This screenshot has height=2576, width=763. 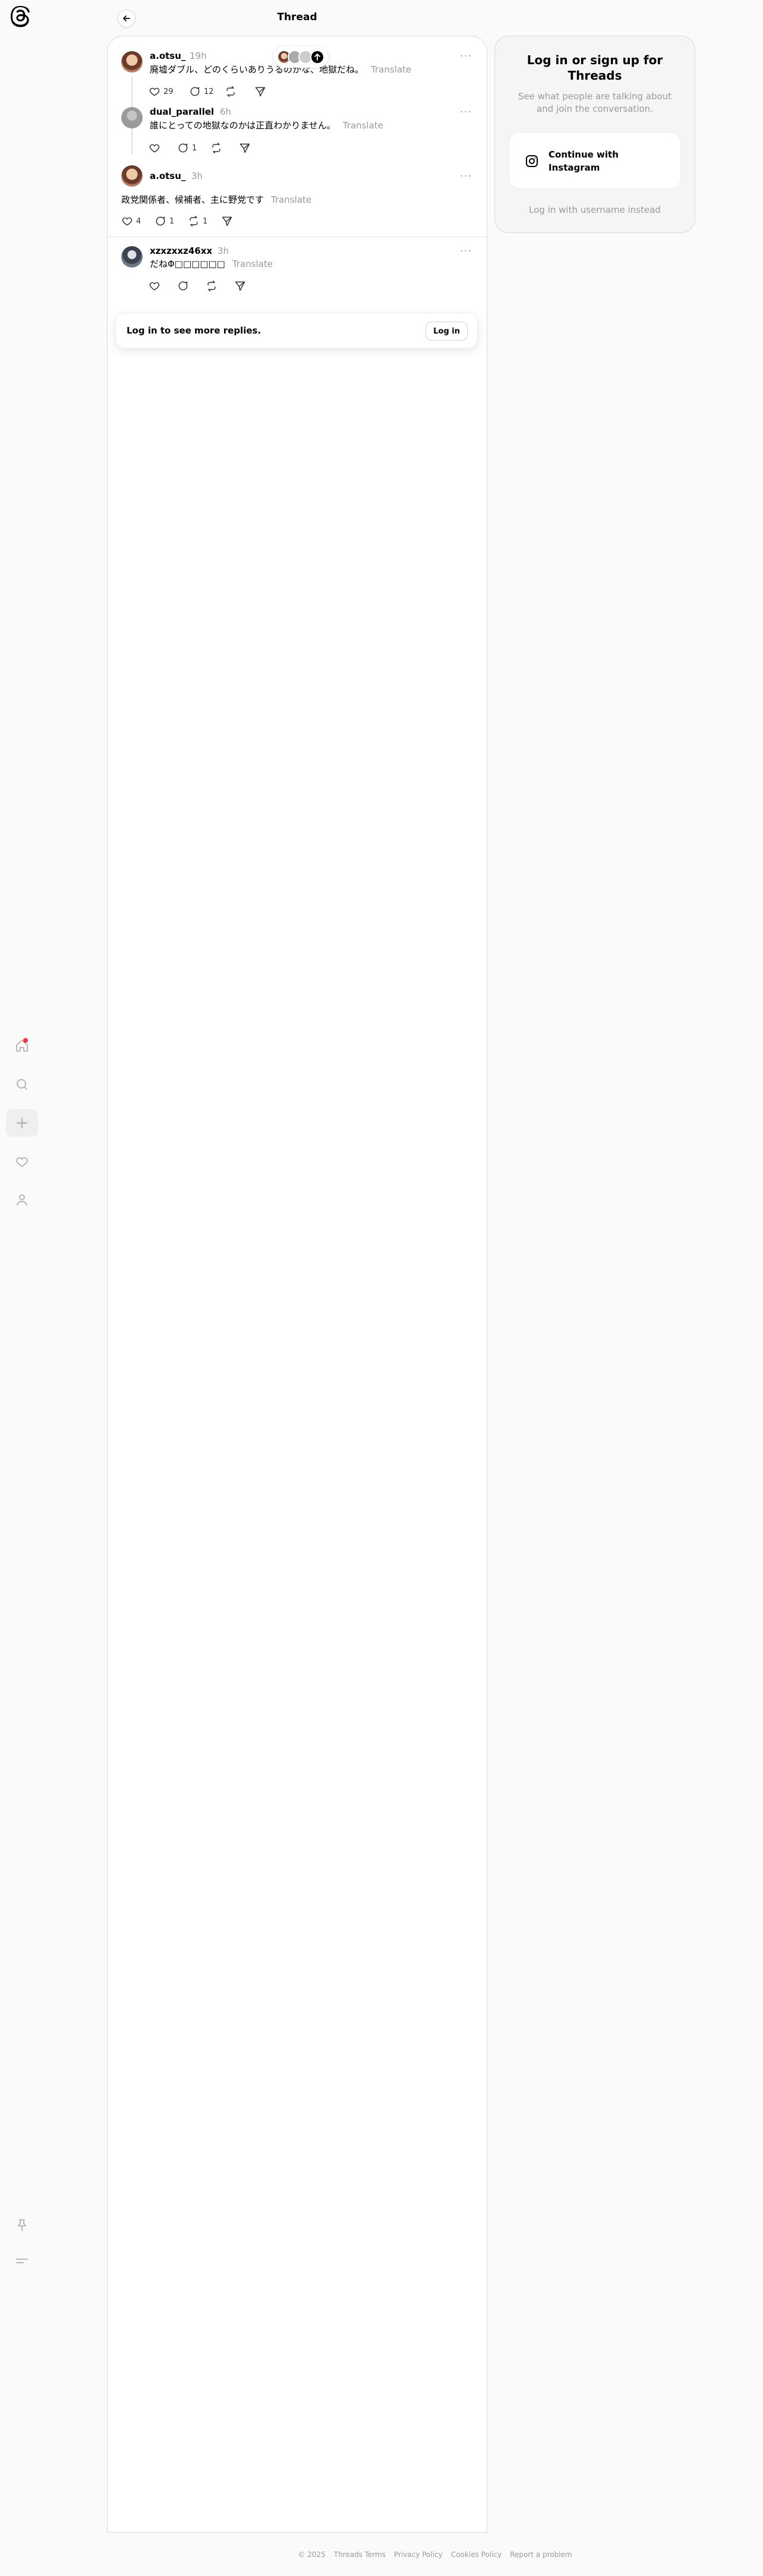 What do you see at coordinates (594, 68) in the screenshot?
I see `login-card-title: Log in or sign up for Threads` at bounding box center [594, 68].